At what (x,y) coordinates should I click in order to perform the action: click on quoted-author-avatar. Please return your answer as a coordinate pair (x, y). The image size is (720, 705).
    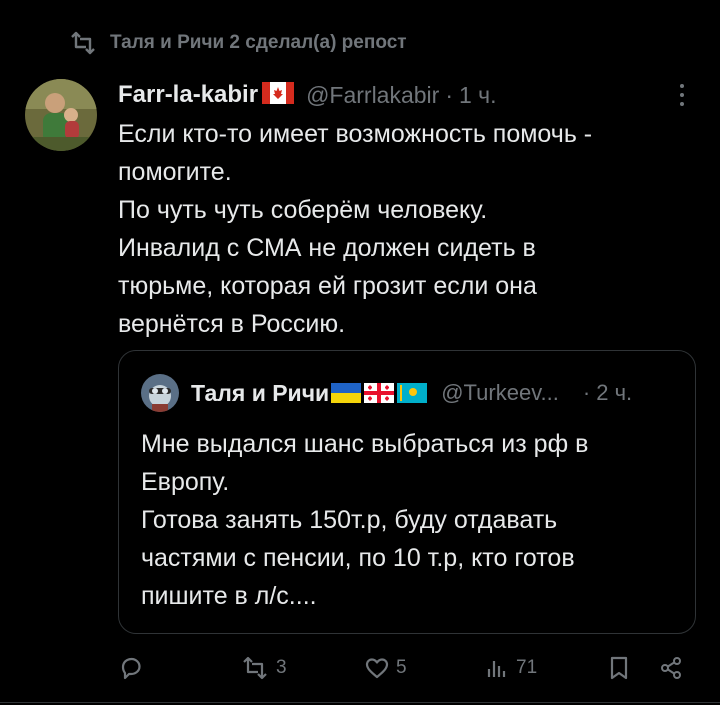
    Looking at the image, I should click on (160, 393).